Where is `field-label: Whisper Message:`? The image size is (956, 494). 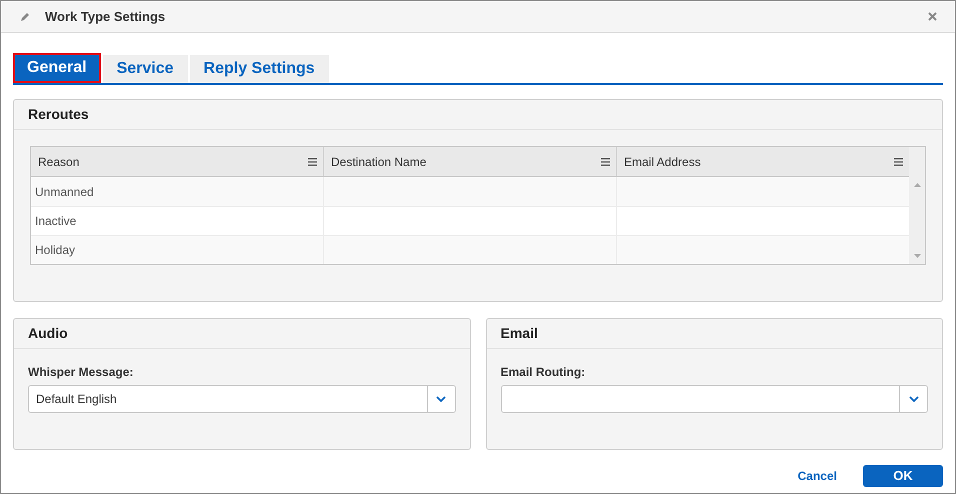
field-label: Whisper Message: is located at coordinates (81, 372).